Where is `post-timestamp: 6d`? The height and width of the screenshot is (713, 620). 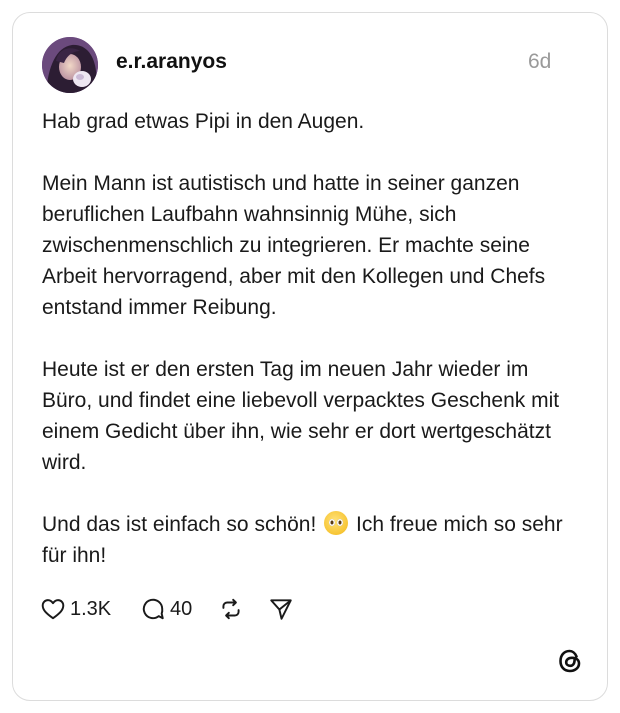 post-timestamp: 6d is located at coordinates (540, 61).